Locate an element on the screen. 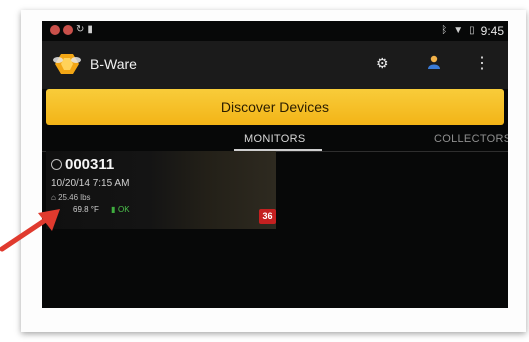 This screenshot has height=342, width=529. gear-icon: ⚙ is located at coordinates (382, 63).